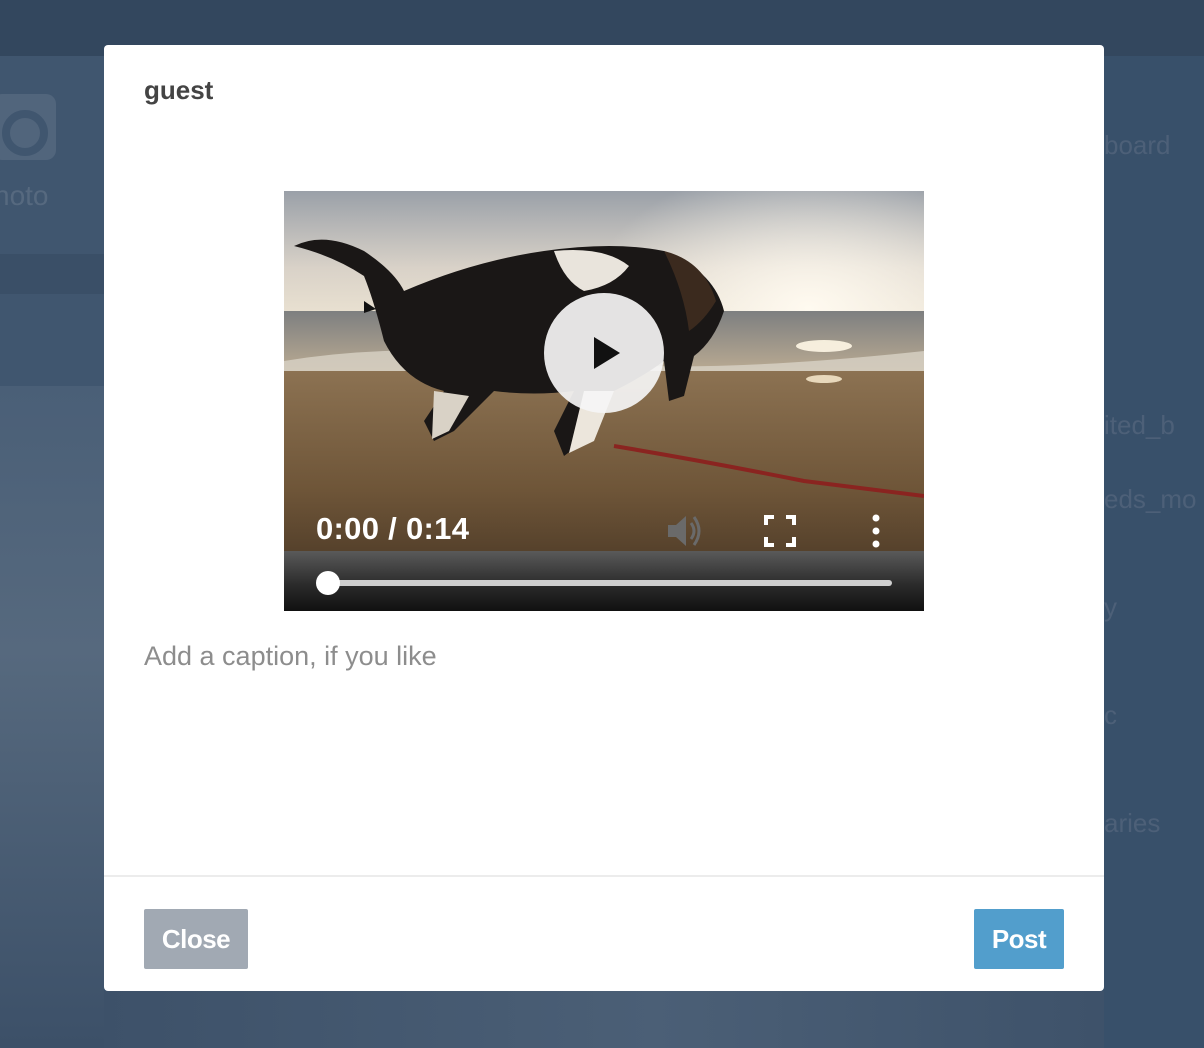 The height and width of the screenshot is (1048, 1204). Describe the element at coordinates (1110, 715) in the screenshot. I see `background-sidebar-item: c` at that location.